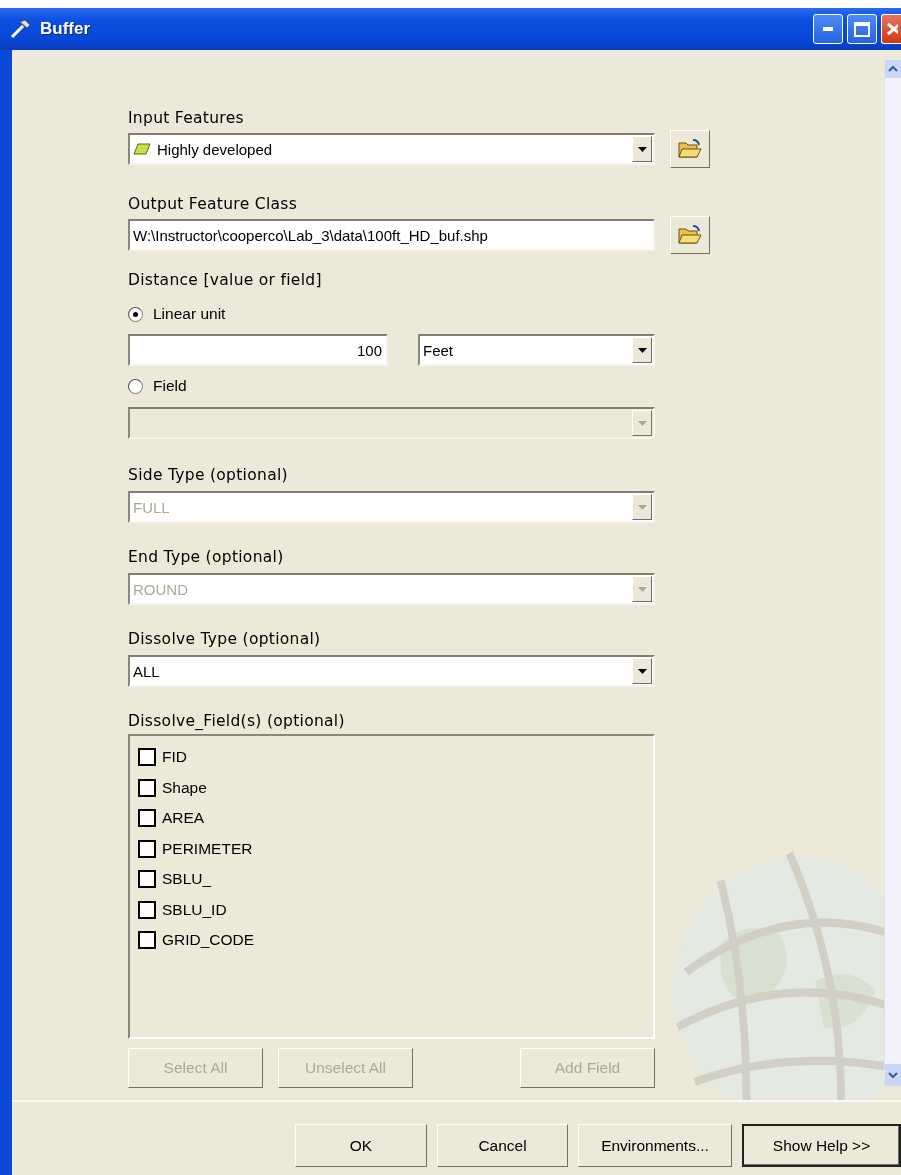 This screenshot has width=901, height=1175. What do you see at coordinates (208, 475) in the screenshot?
I see `field-label: Side Type (optional)` at bounding box center [208, 475].